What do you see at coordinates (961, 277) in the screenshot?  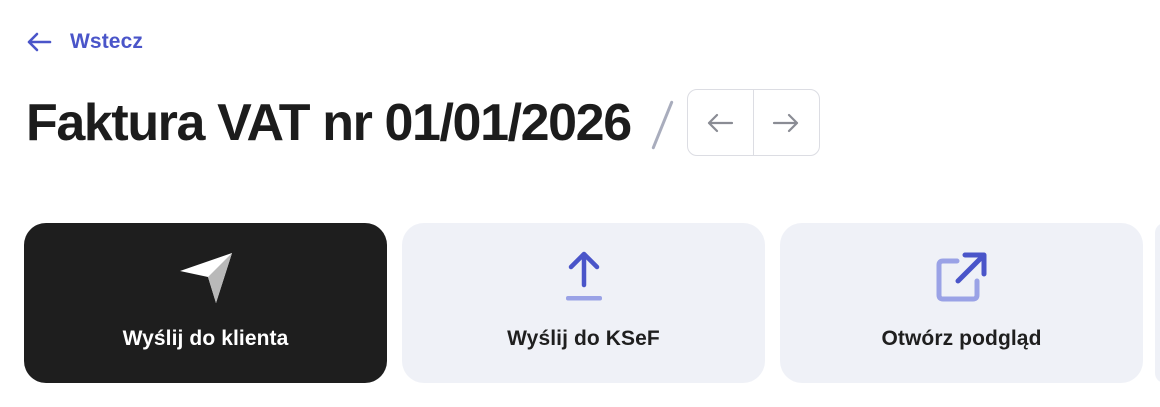 I see `open-external-icon` at bounding box center [961, 277].